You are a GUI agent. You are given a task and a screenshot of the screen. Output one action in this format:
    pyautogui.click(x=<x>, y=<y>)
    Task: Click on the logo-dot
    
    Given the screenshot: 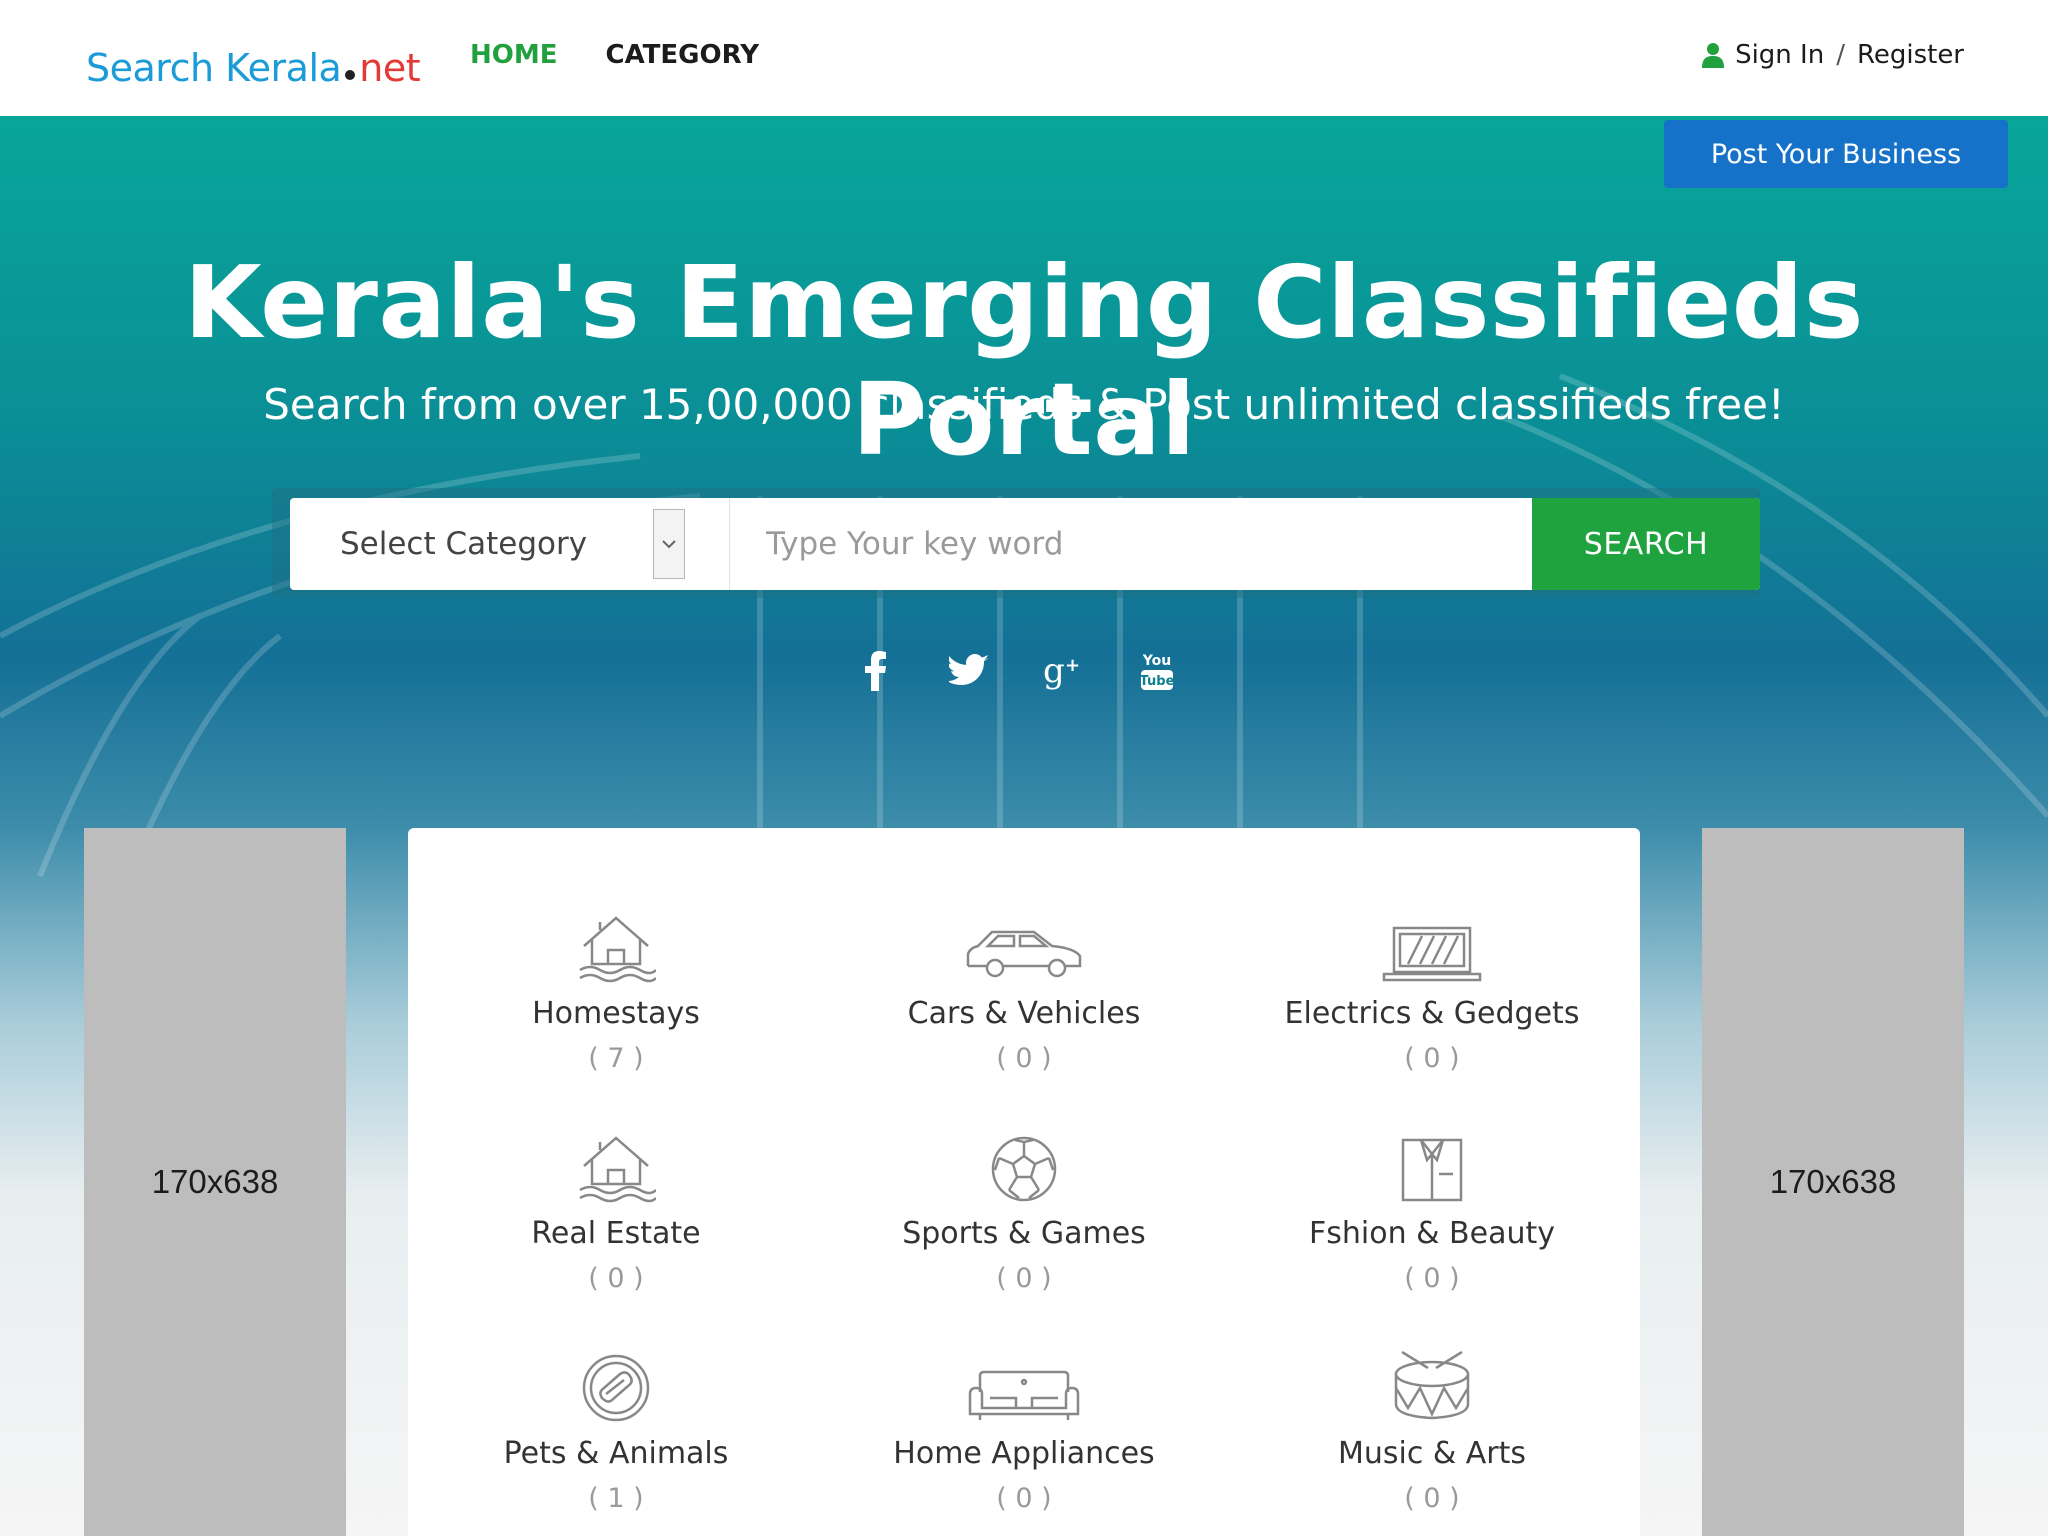 What is the action you would take?
    pyautogui.click(x=350, y=75)
    